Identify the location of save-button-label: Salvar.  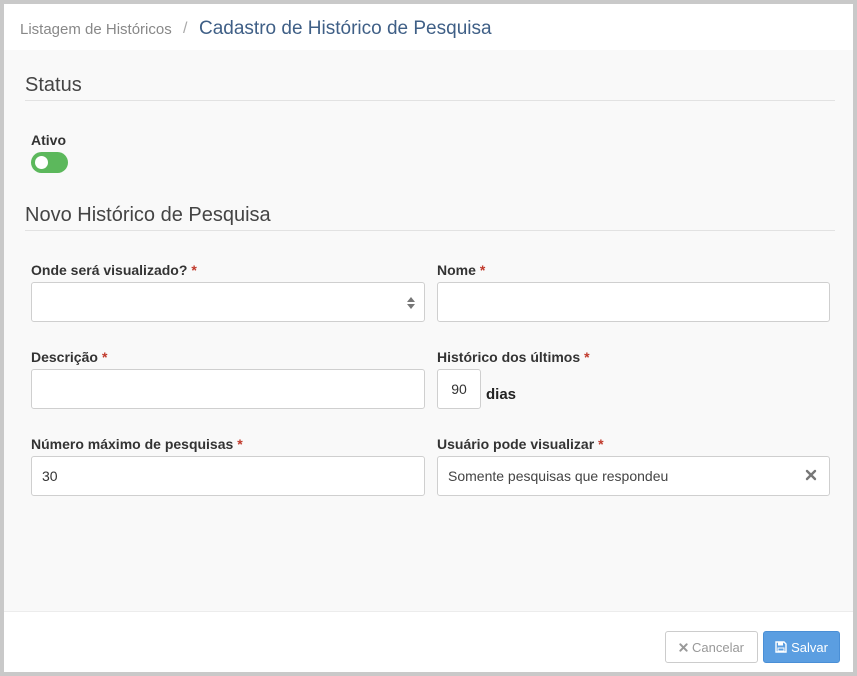
(809, 647).